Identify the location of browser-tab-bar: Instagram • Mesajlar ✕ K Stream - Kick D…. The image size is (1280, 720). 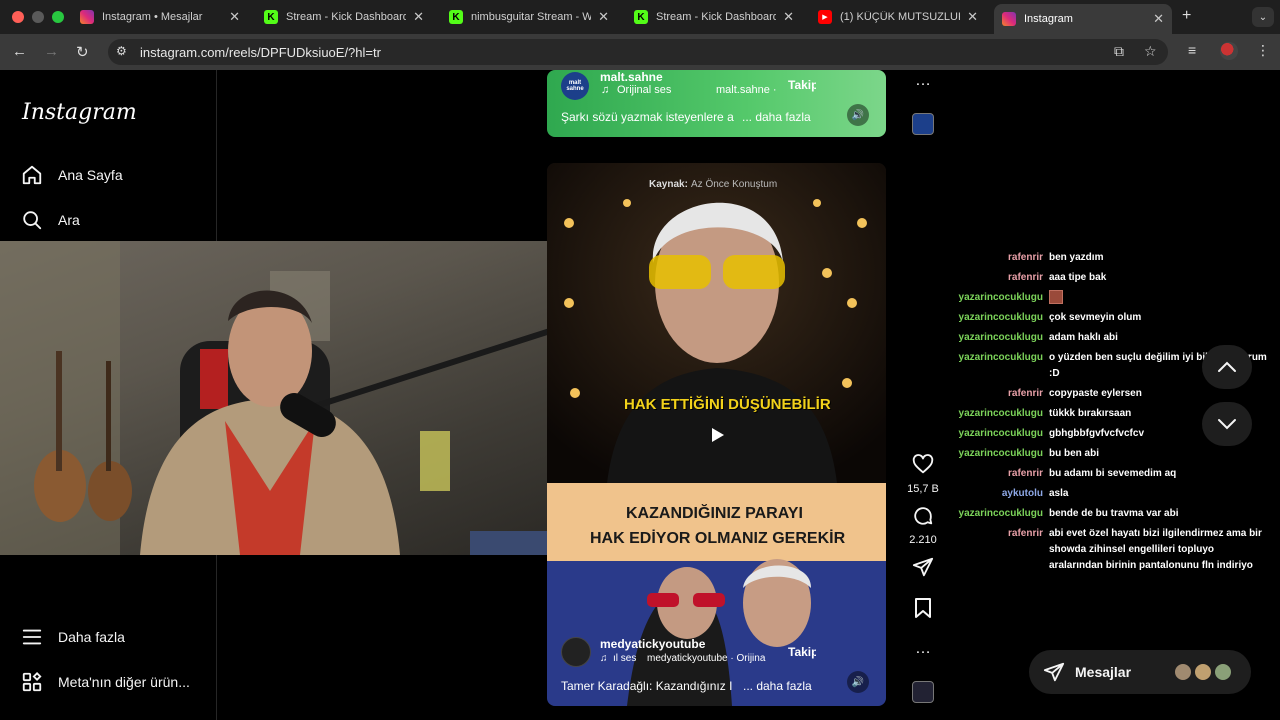
(640, 17).